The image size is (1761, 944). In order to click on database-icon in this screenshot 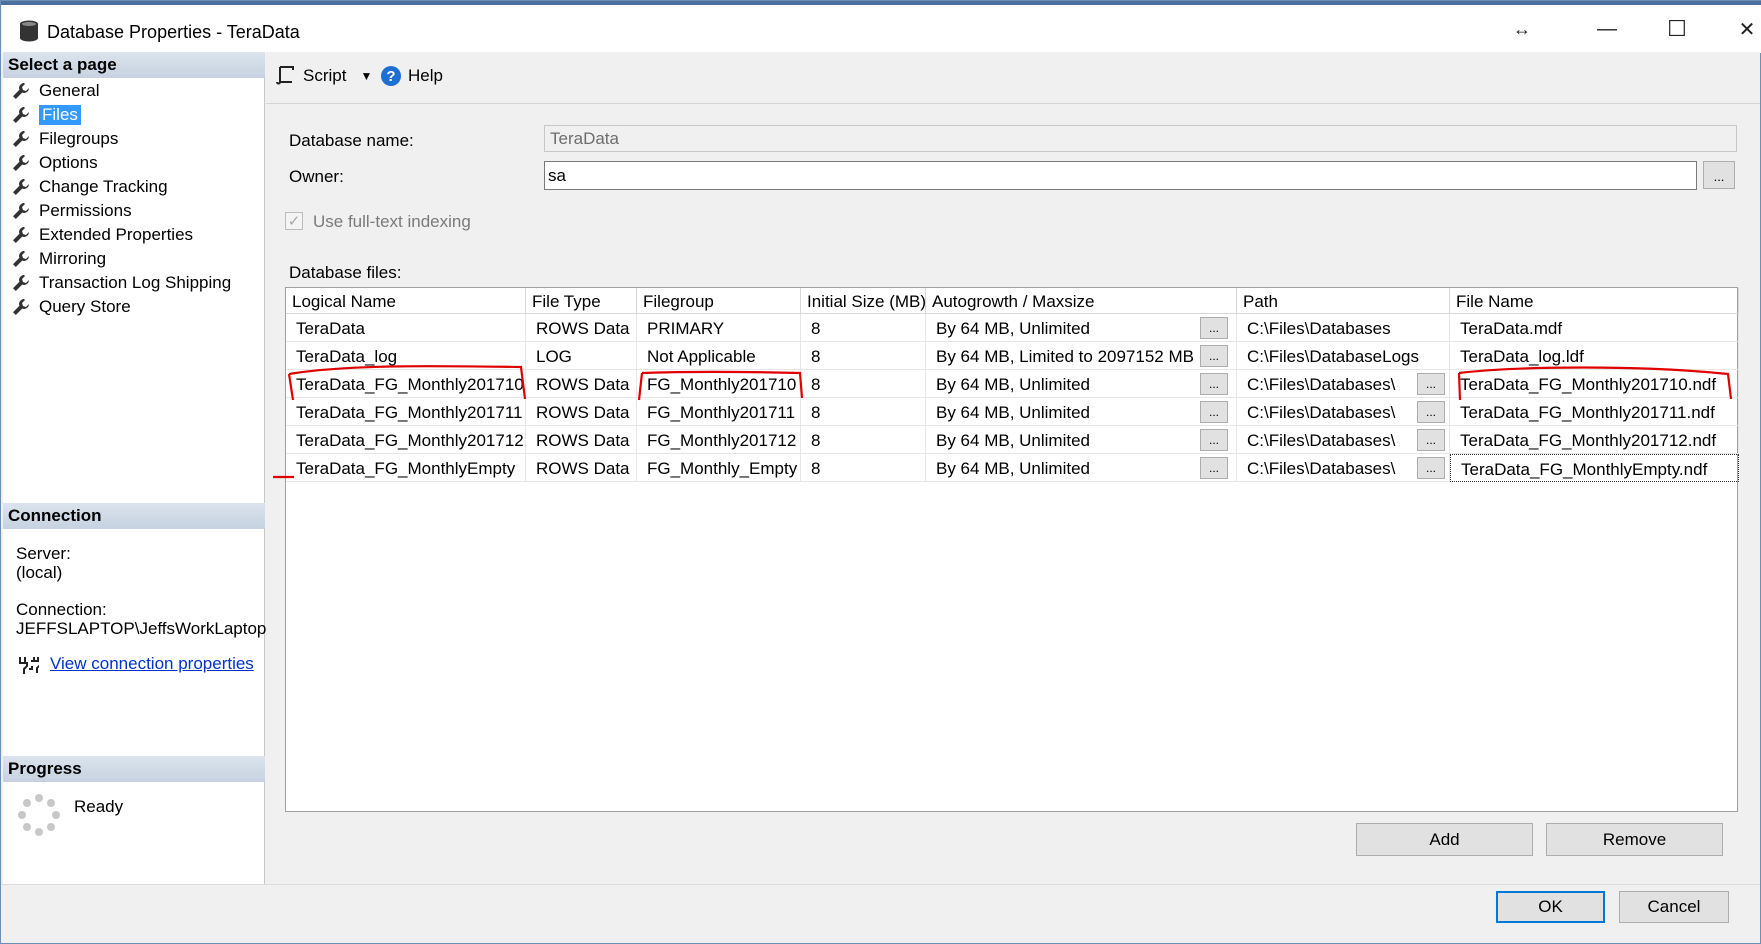, I will do `click(29, 31)`.